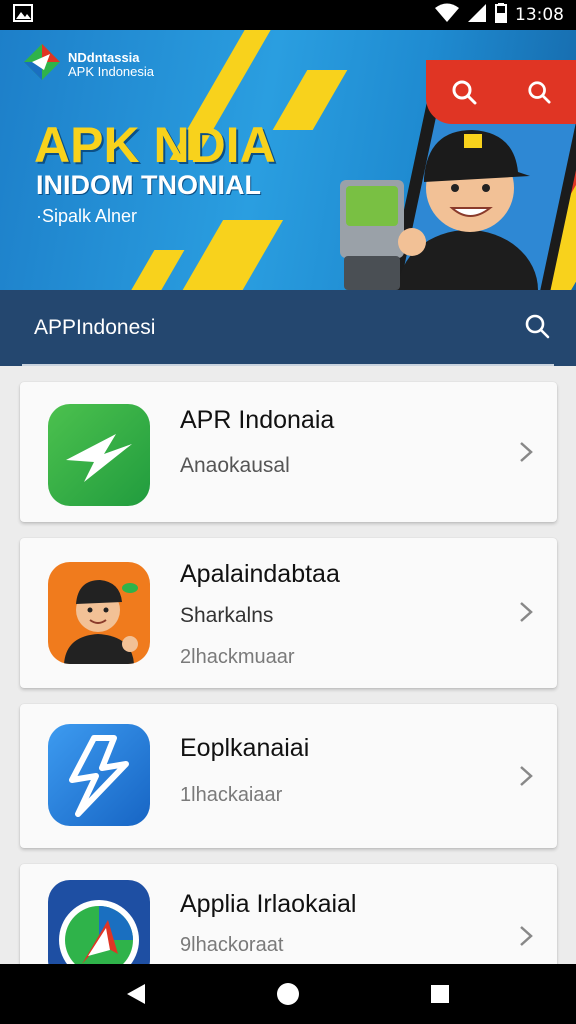 This screenshot has width=576, height=1024. I want to click on wifi-icon, so click(447, 15).